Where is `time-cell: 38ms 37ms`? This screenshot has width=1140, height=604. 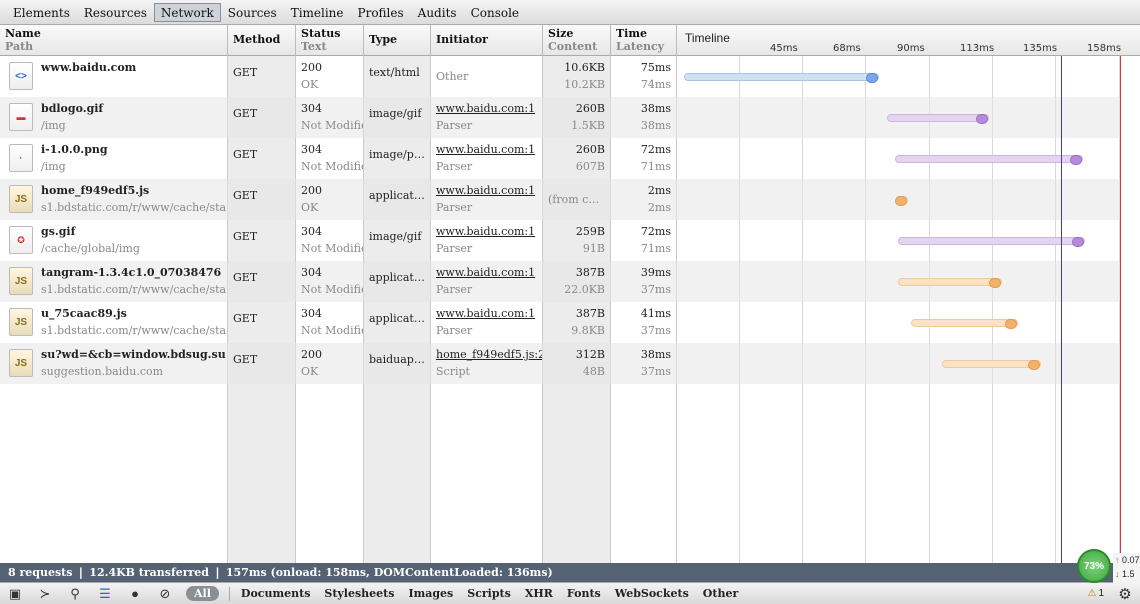
time-cell: 38ms 37ms is located at coordinates (643, 363).